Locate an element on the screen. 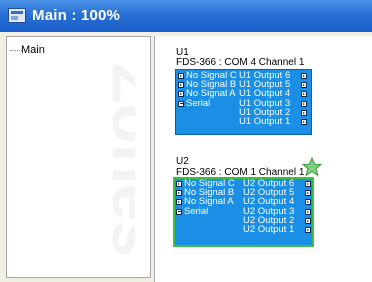 This screenshot has height=282, width=372. title-bar: Main : 100% is located at coordinates (186, 16).